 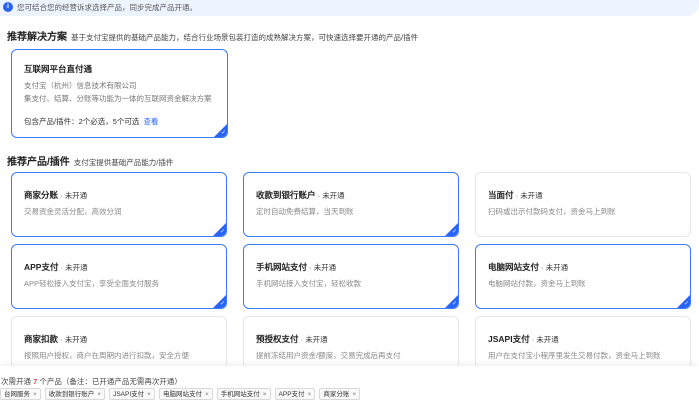 I want to click on tag-label: 台网服务, so click(x=17, y=394).